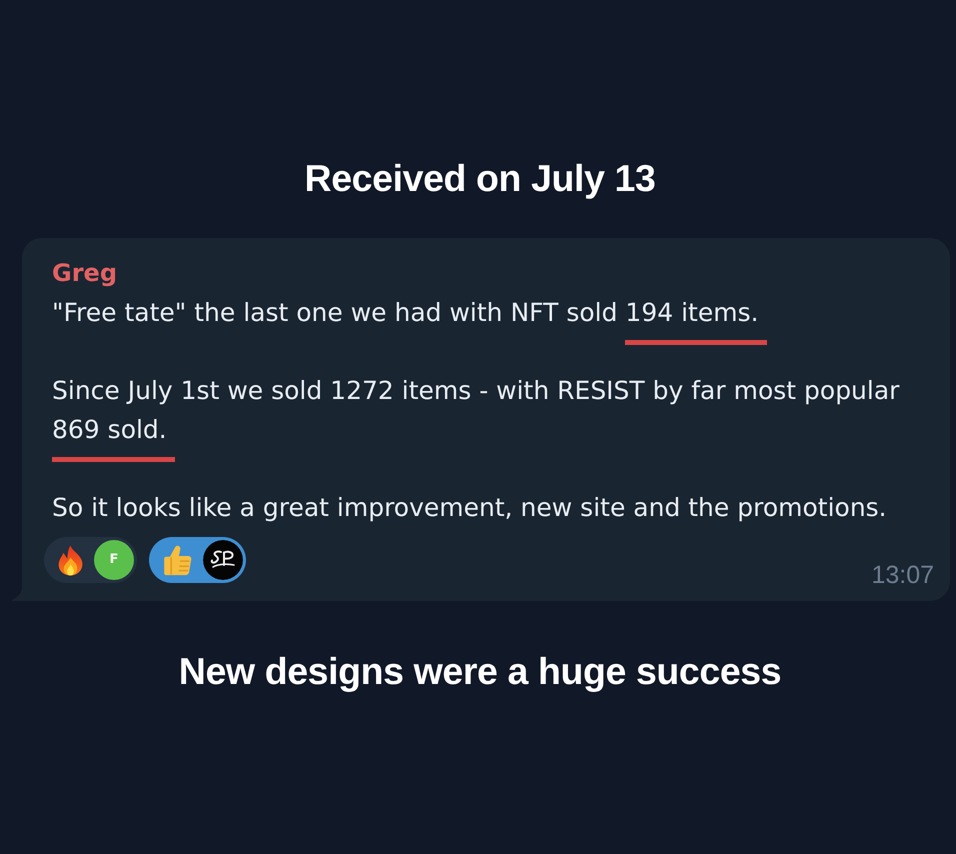  Describe the element at coordinates (492, 417) in the screenshot. I see `message-paragraph: Since July 1st we sold 1272 items - with RESIST by far most popular 869 sold.` at that location.